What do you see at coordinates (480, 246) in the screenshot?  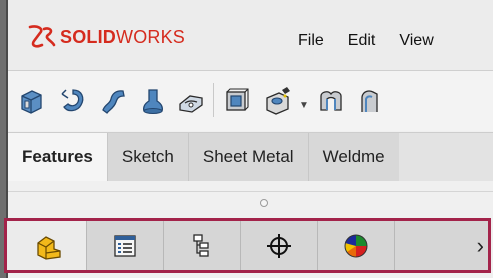 I see `more-tabs-arrow-icon: ›` at bounding box center [480, 246].